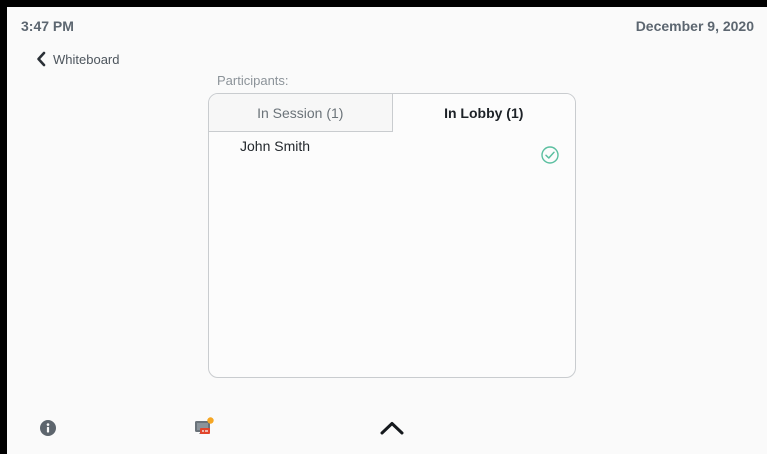 The image size is (767, 454). Describe the element at coordinates (47, 26) in the screenshot. I see `status-time: 3:47 PM` at that location.